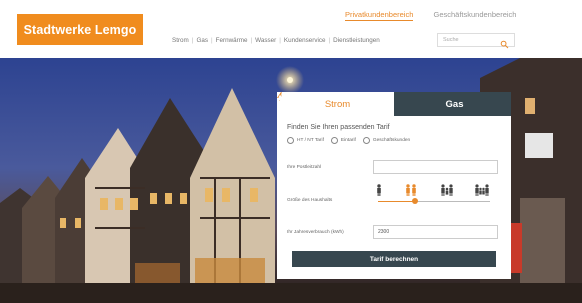 This screenshot has width=582, height=303. Describe the element at coordinates (202, 40) in the screenshot. I see `nav-item-gas: Gas` at that location.